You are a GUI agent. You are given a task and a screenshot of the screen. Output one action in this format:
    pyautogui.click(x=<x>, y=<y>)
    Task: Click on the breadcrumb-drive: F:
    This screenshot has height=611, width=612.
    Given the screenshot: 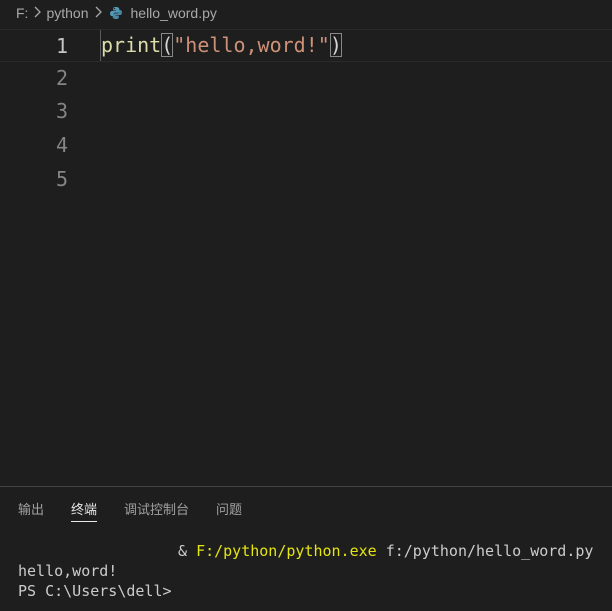 What is the action you would take?
    pyautogui.click(x=22, y=13)
    